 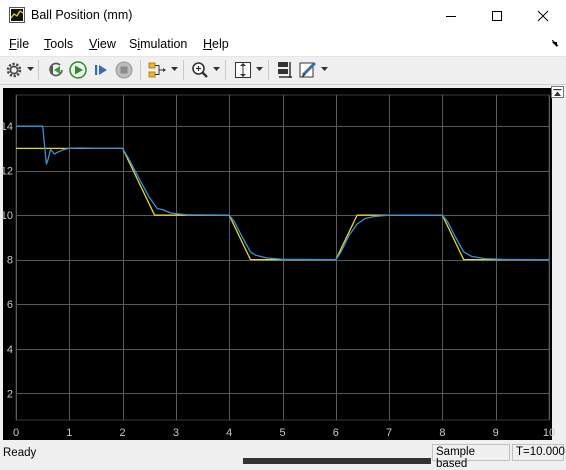 What do you see at coordinates (555, 43) in the screenshot?
I see `dock-arrow-icon` at bounding box center [555, 43].